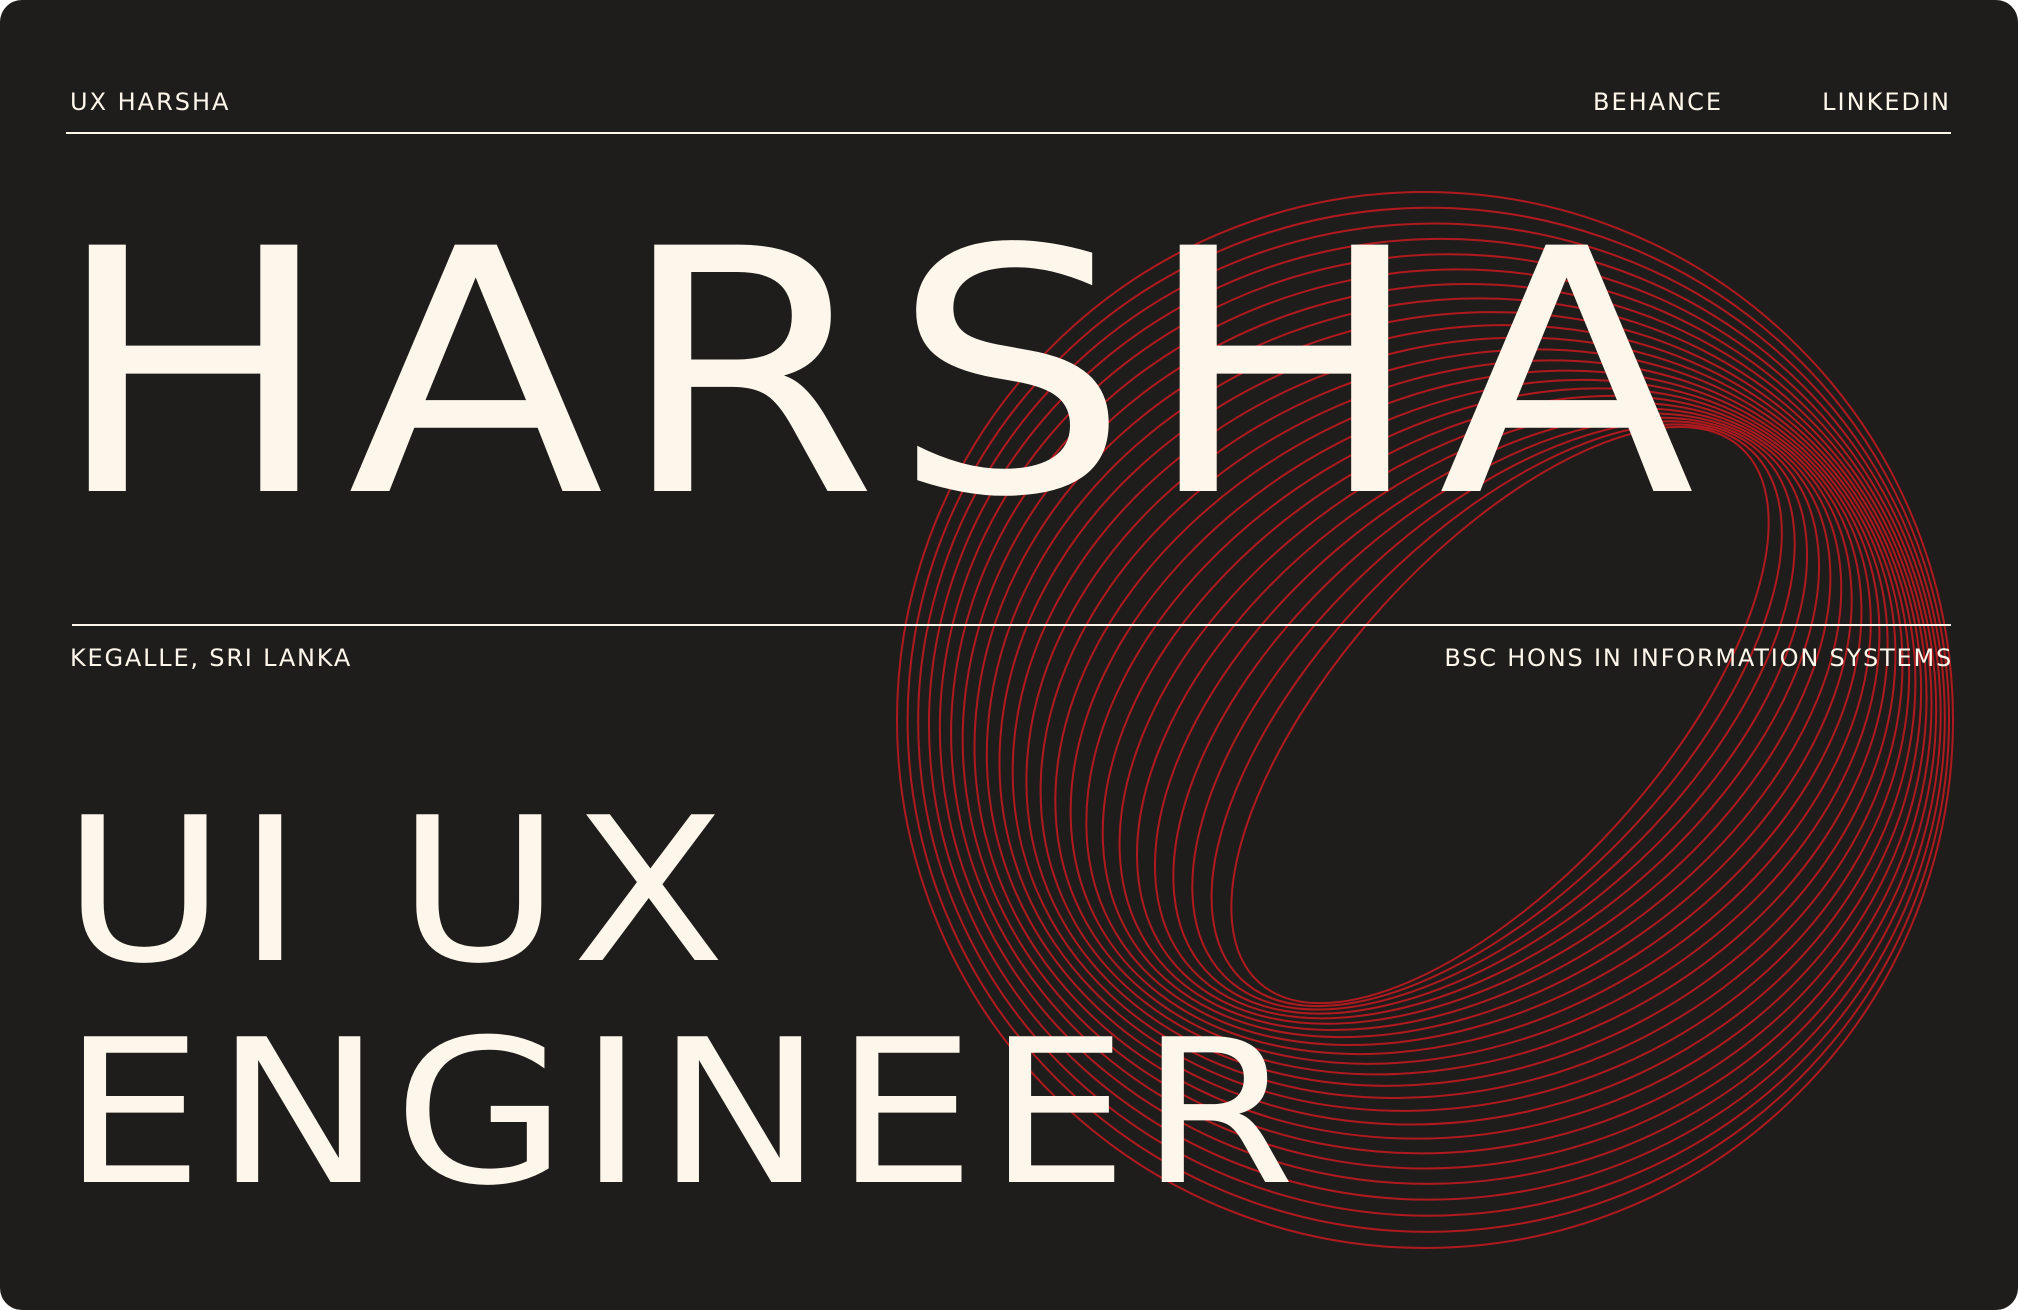 This screenshot has height=1310, width=2018. I want to click on location-text: KEGALLE, SRI LANKA, so click(211, 658).